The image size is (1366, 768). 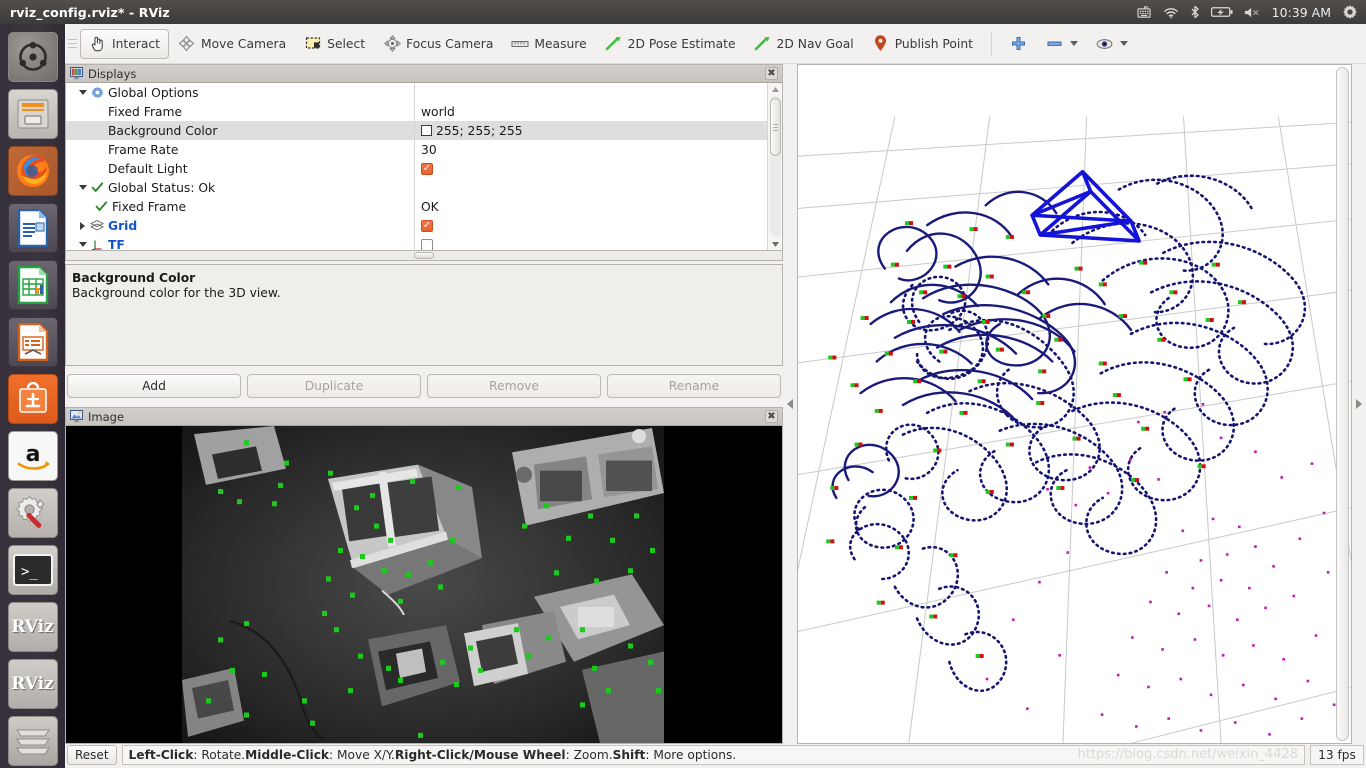 I want to click on bluetooth-icon, so click(x=1195, y=12).